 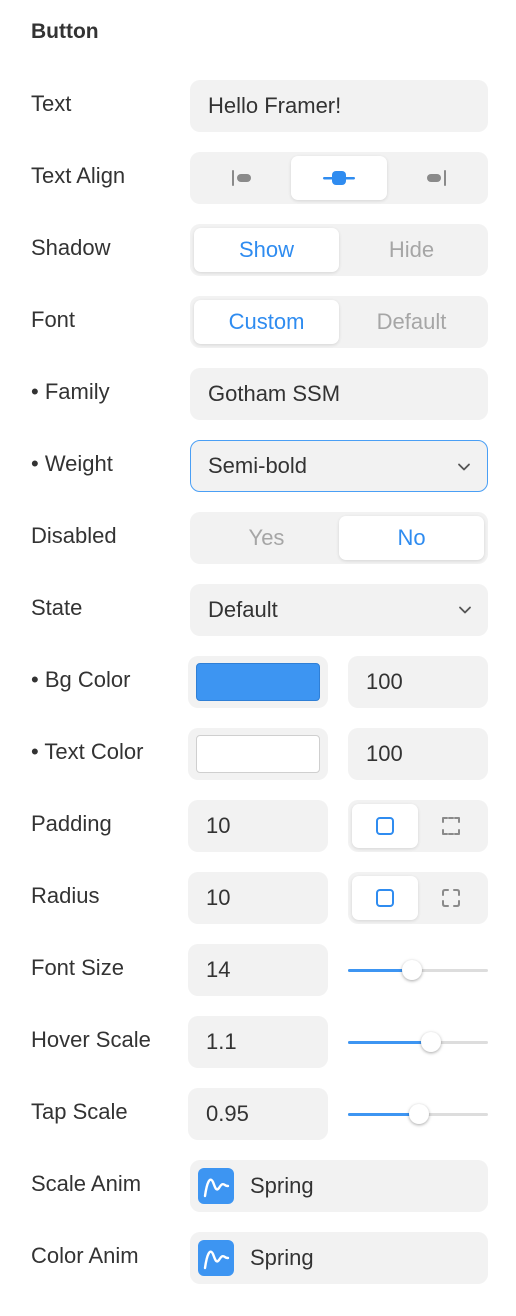 I want to click on disabled-segmented-control: Yes No, so click(x=339, y=538).